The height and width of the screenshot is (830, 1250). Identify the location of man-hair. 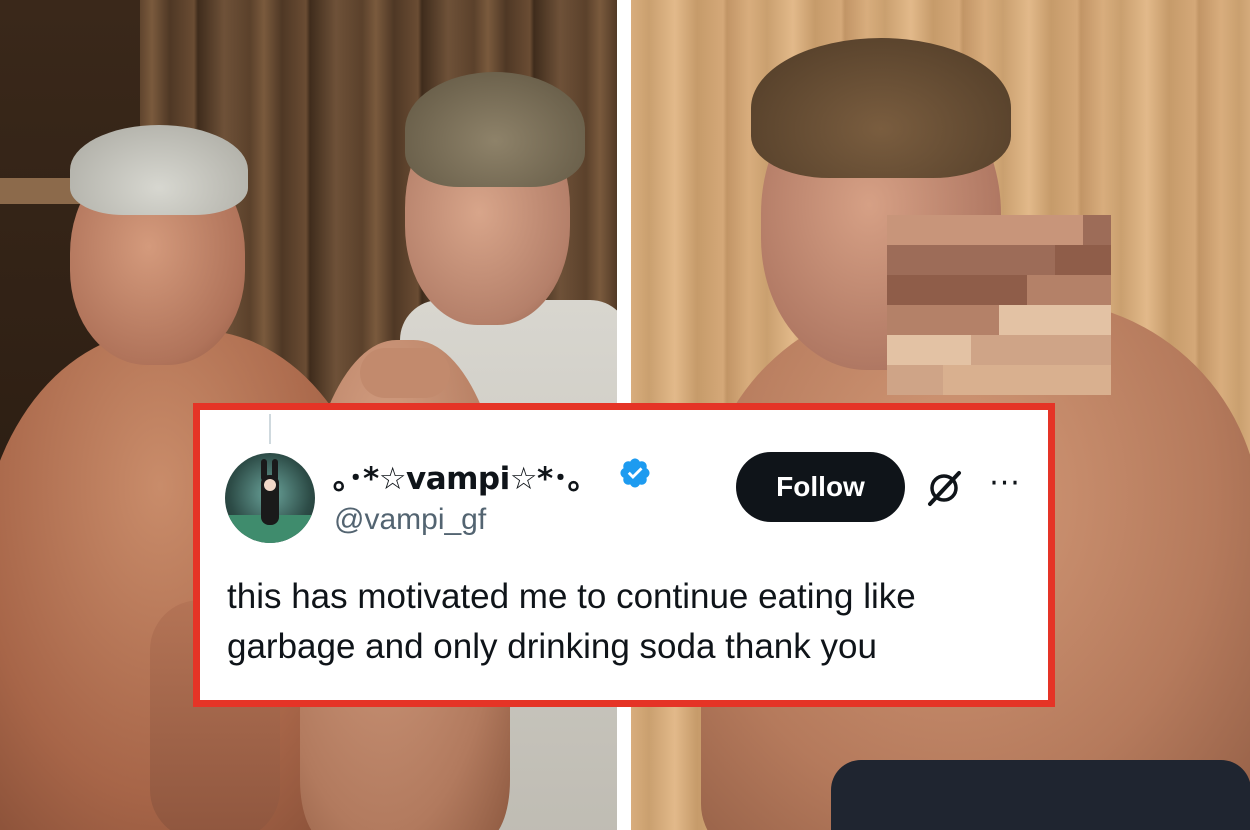
(881, 108).